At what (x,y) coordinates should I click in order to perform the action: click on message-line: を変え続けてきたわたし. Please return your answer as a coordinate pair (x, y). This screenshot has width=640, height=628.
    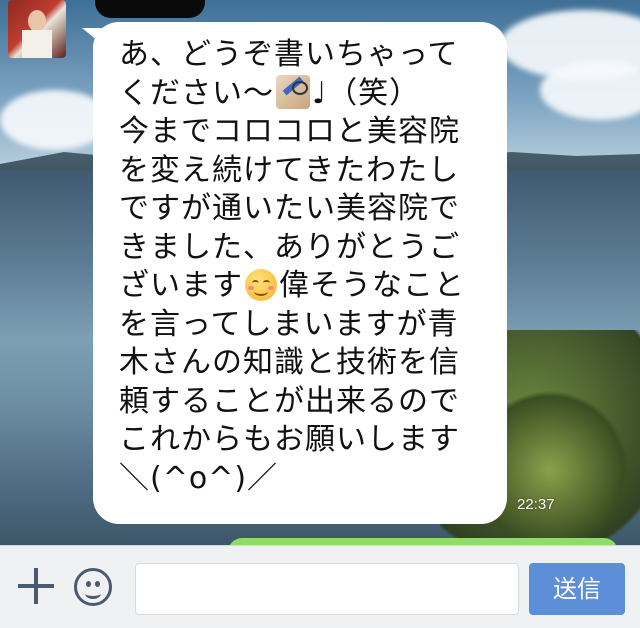
    Looking at the image, I should click on (289, 170).